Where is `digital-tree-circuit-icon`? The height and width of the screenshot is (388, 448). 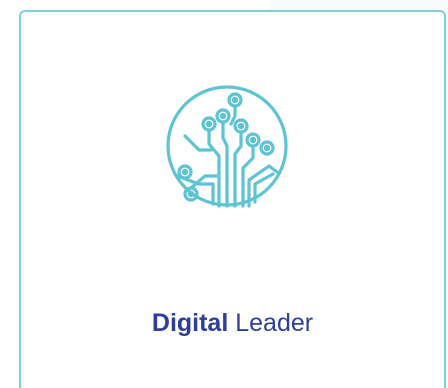 digital-tree-circuit-icon is located at coordinates (227, 146).